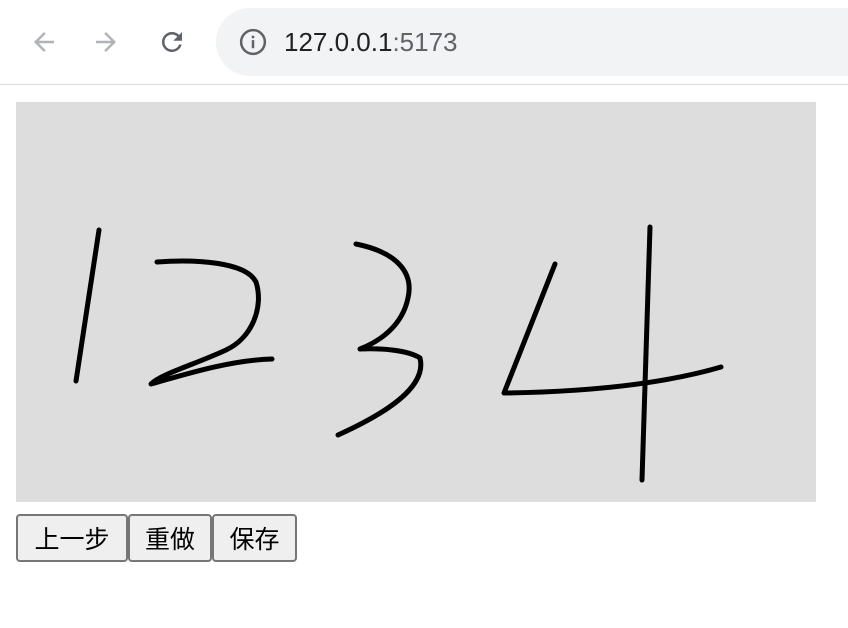 The image size is (848, 628). I want to click on back-button, so click(44, 42).